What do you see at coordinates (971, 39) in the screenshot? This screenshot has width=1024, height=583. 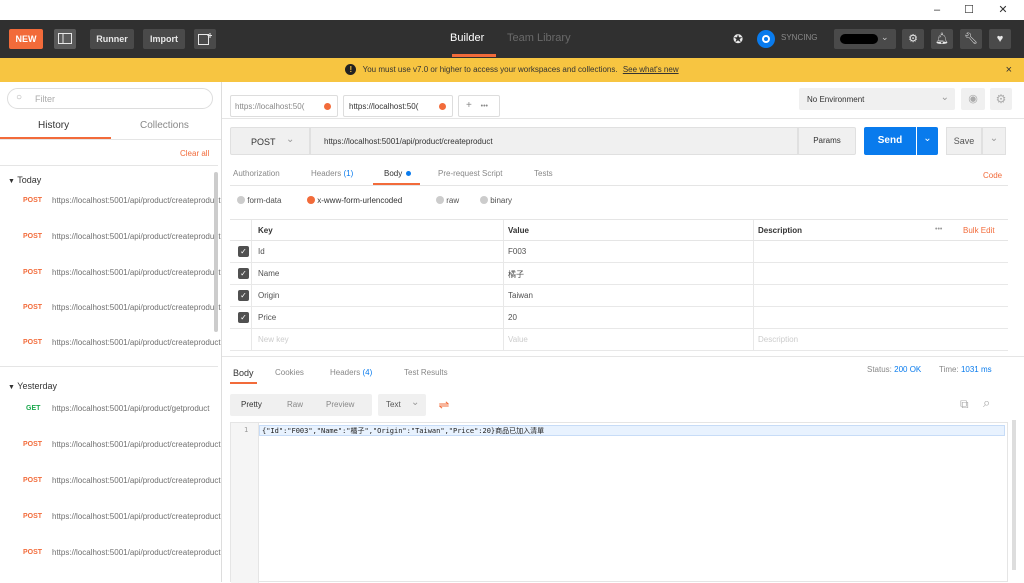 I see `settings-icon: 🔧︎` at bounding box center [971, 39].